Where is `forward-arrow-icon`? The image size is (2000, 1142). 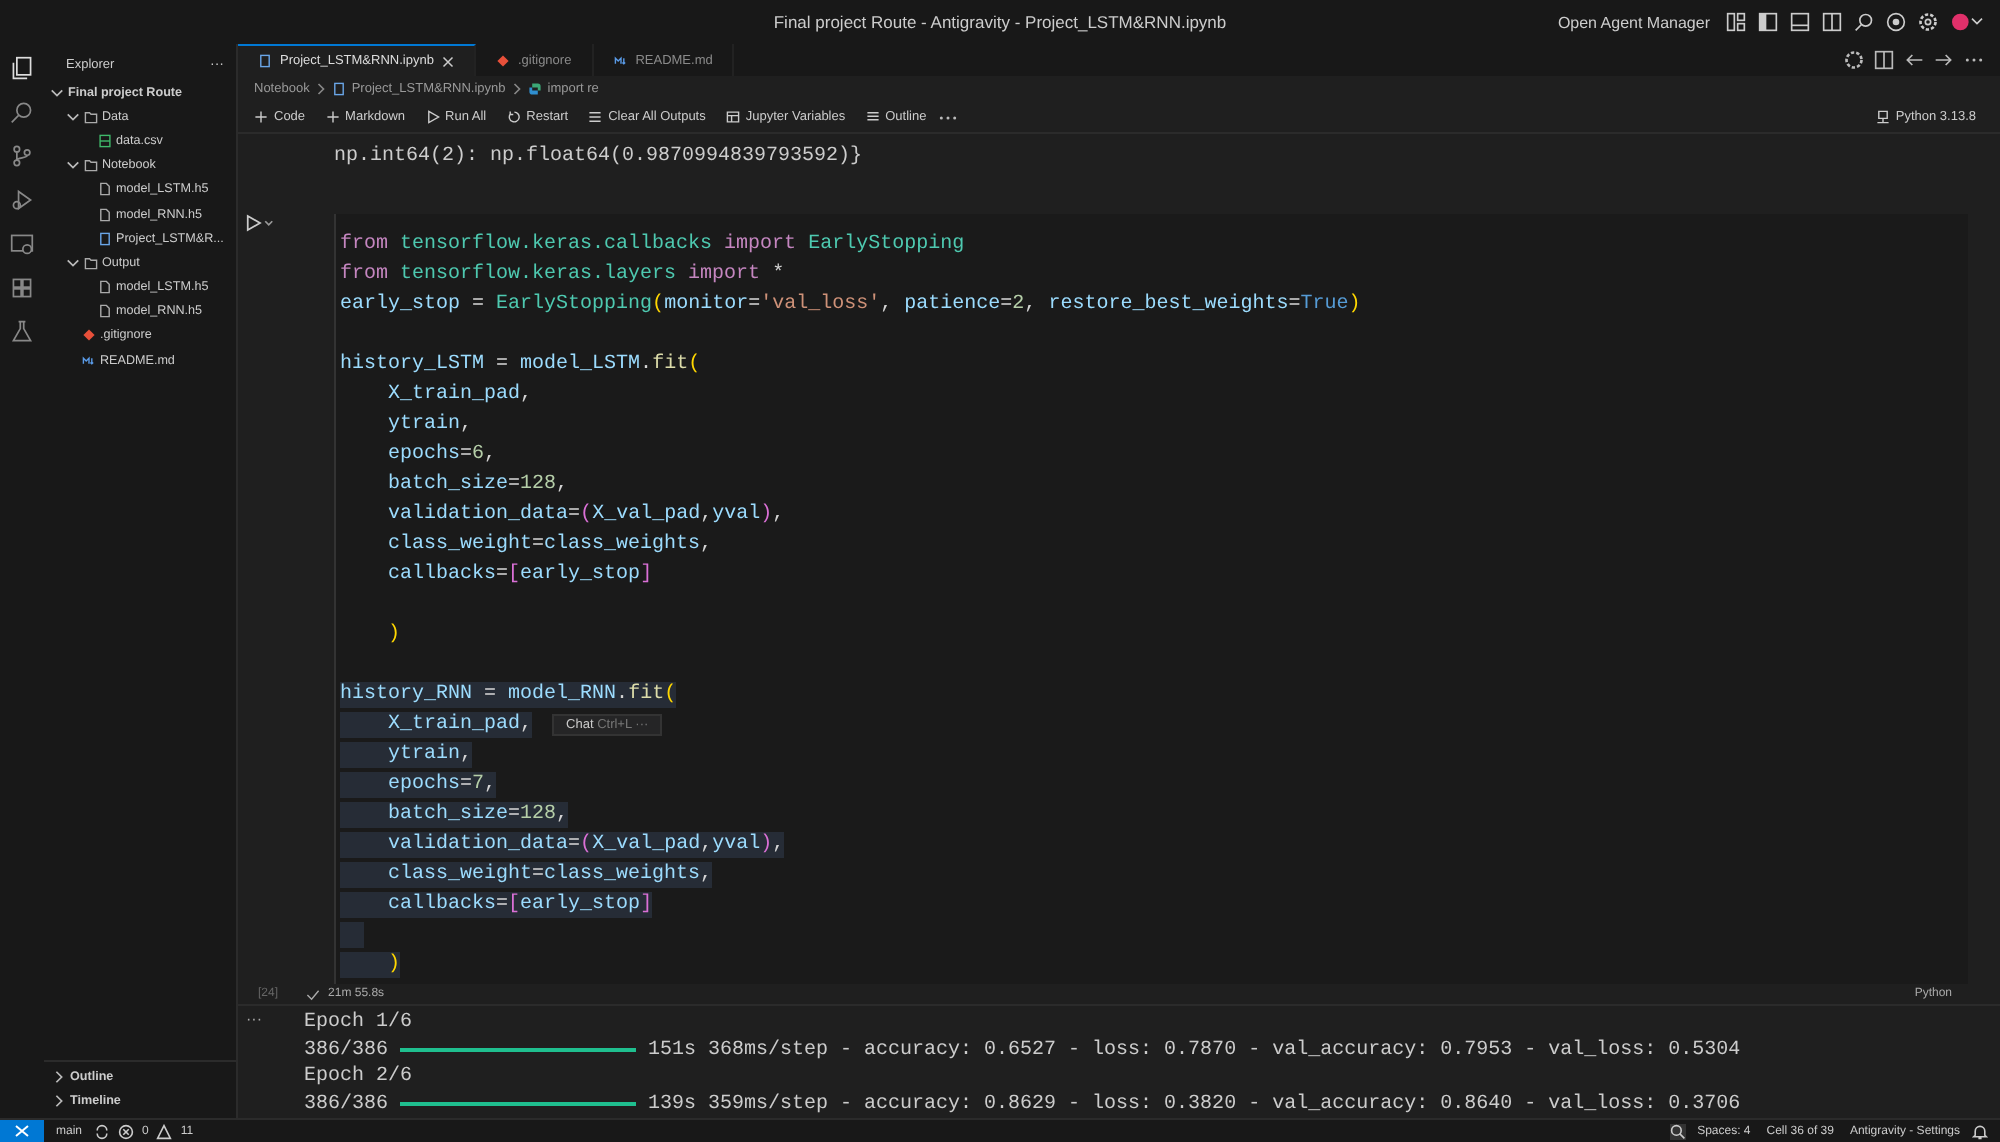 forward-arrow-icon is located at coordinates (1944, 60).